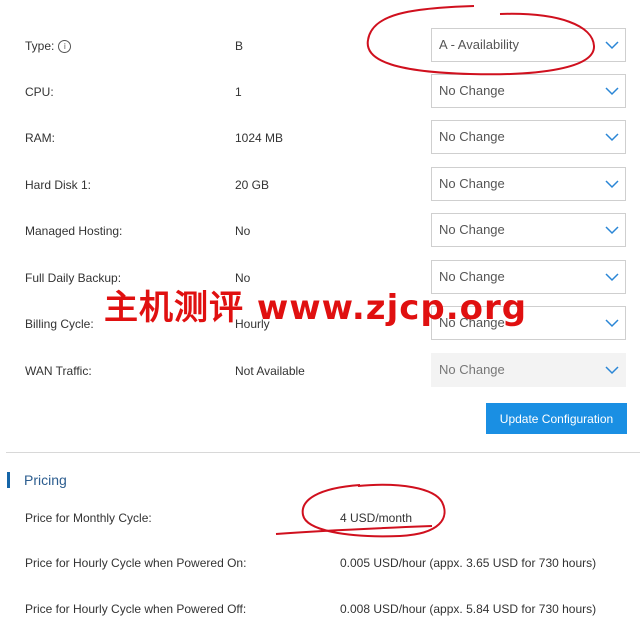  I want to click on wan-traffic-value: Not Available, so click(270, 371).